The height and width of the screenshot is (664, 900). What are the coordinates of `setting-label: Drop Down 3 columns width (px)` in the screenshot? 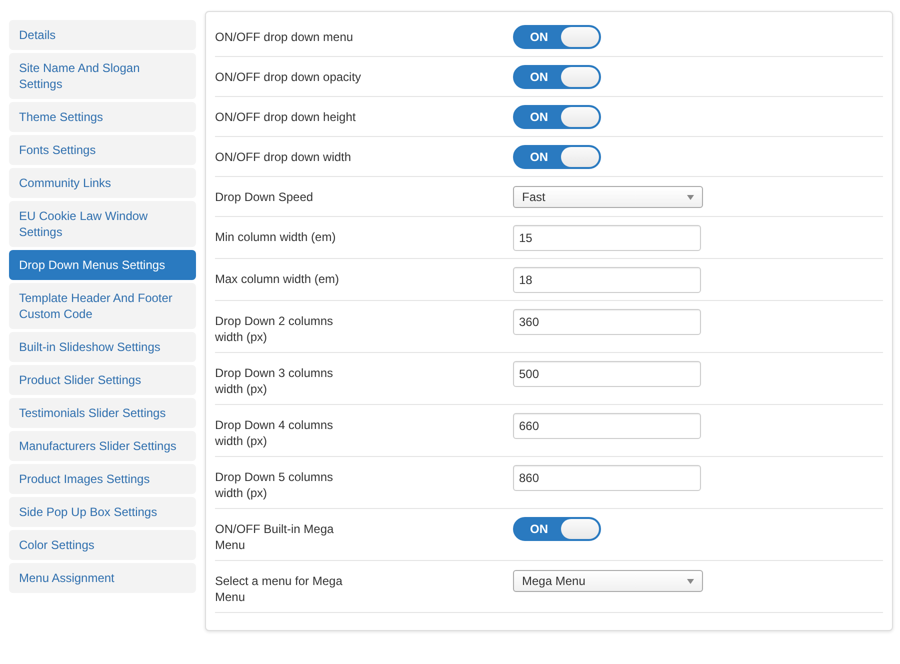 It's located at (274, 381).